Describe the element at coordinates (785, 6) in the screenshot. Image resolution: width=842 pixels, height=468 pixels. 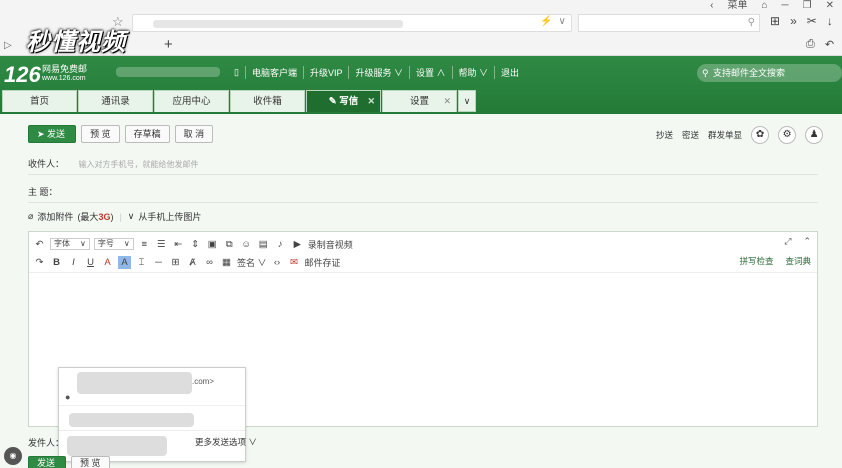
I see `minimize-icon: ─` at that location.